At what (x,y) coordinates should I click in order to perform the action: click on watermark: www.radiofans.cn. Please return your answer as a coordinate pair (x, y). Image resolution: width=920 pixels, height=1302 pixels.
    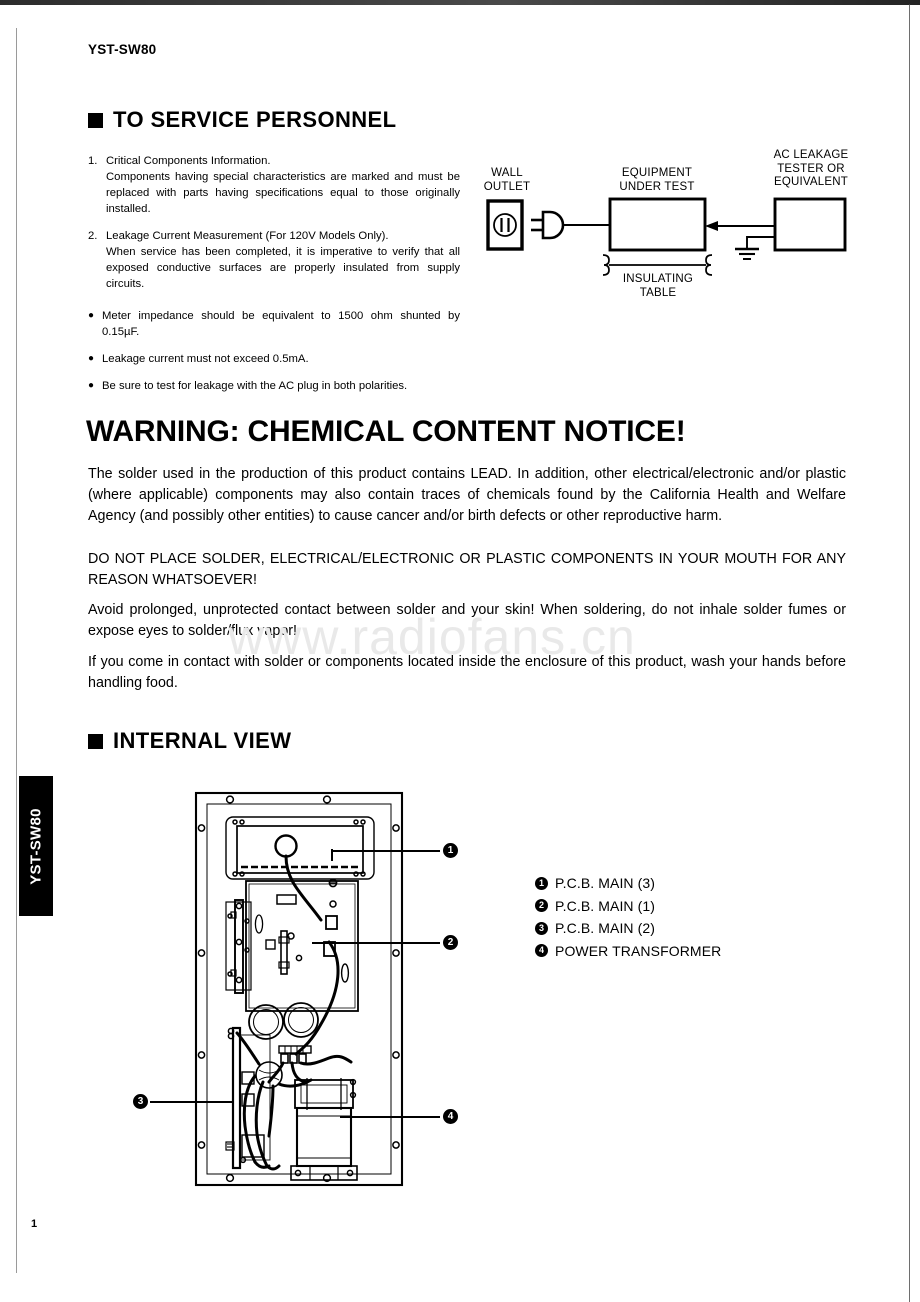
    Looking at the image, I should click on (432, 637).